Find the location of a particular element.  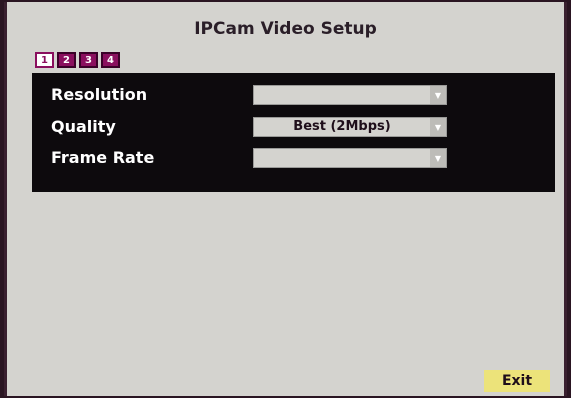

camera-tabs: 1 2 3 4 is located at coordinates (77, 60).